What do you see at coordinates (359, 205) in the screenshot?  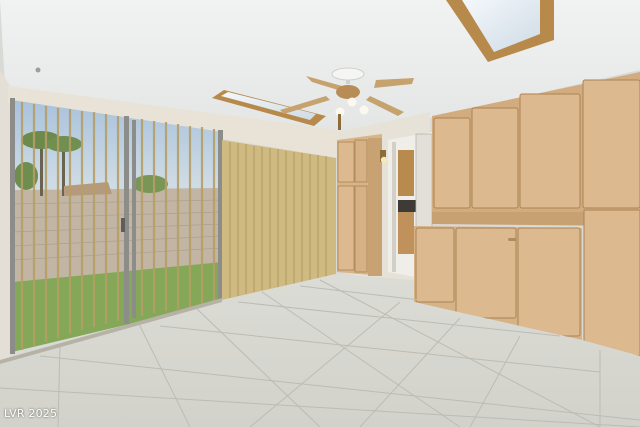 I see `pantry-cabinet` at bounding box center [359, 205].